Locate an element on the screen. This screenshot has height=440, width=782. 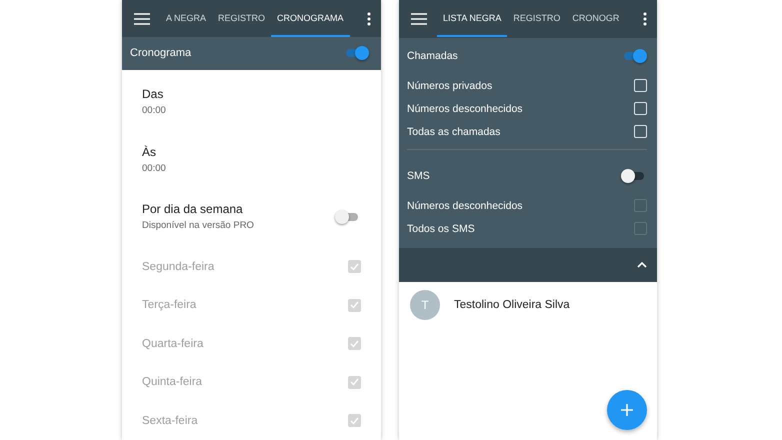
day-label: Sexta-feira is located at coordinates (170, 420).